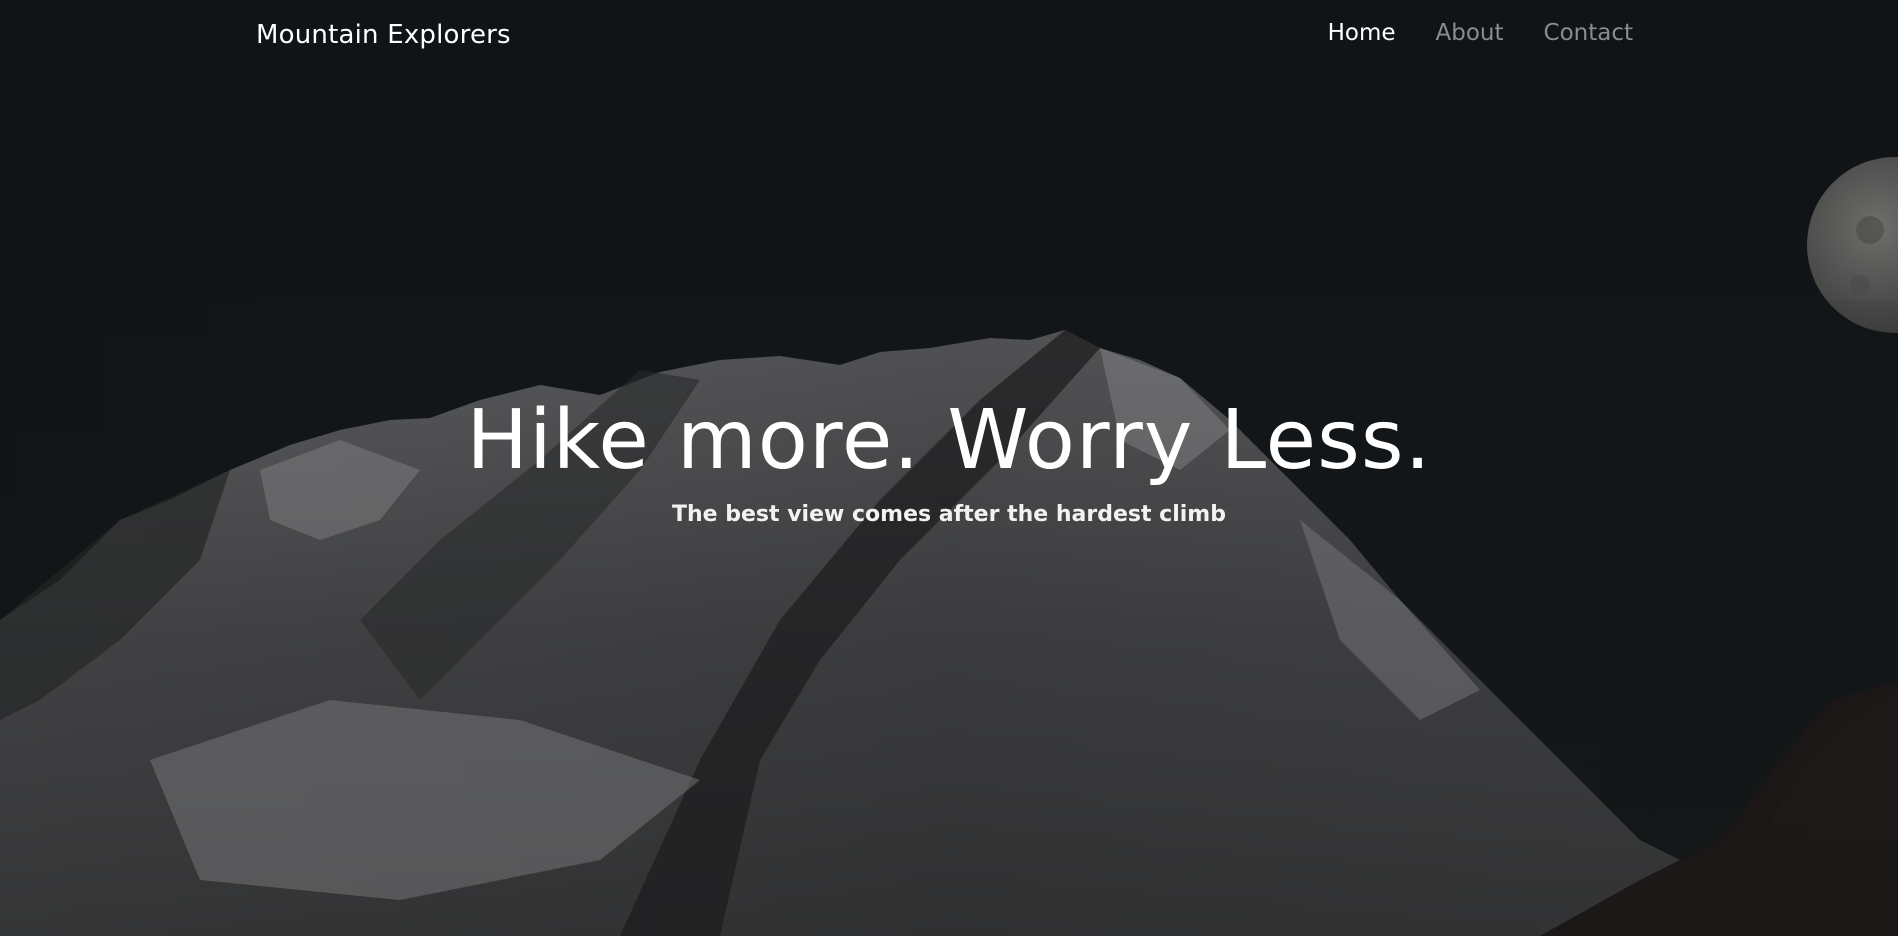 Image resolution: width=1898 pixels, height=936 pixels. What do you see at coordinates (383, 35) in the screenshot?
I see `brand-logo-link: Mountain Explorers` at bounding box center [383, 35].